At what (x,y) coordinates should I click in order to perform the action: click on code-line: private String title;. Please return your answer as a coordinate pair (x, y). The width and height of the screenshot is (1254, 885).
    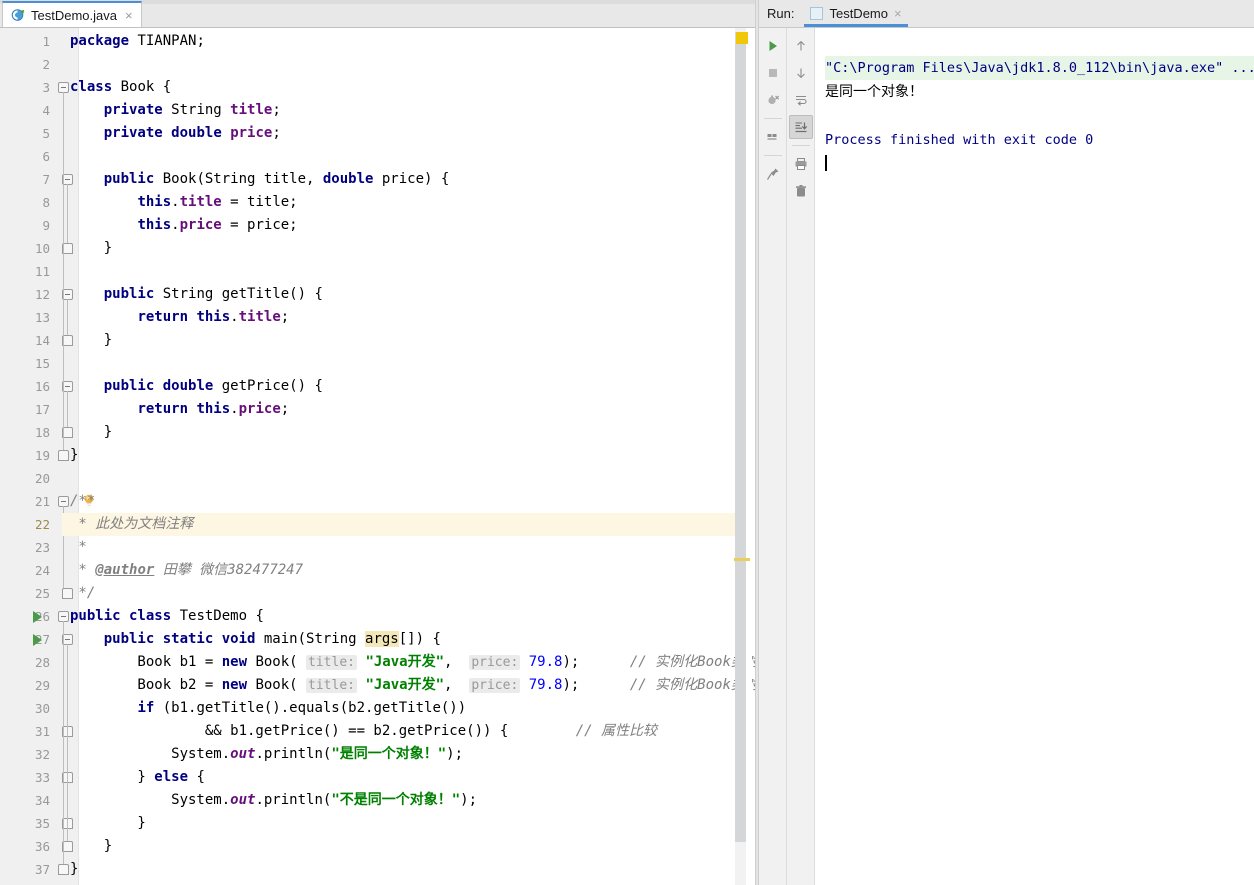
    Looking at the image, I should click on (398, 110).